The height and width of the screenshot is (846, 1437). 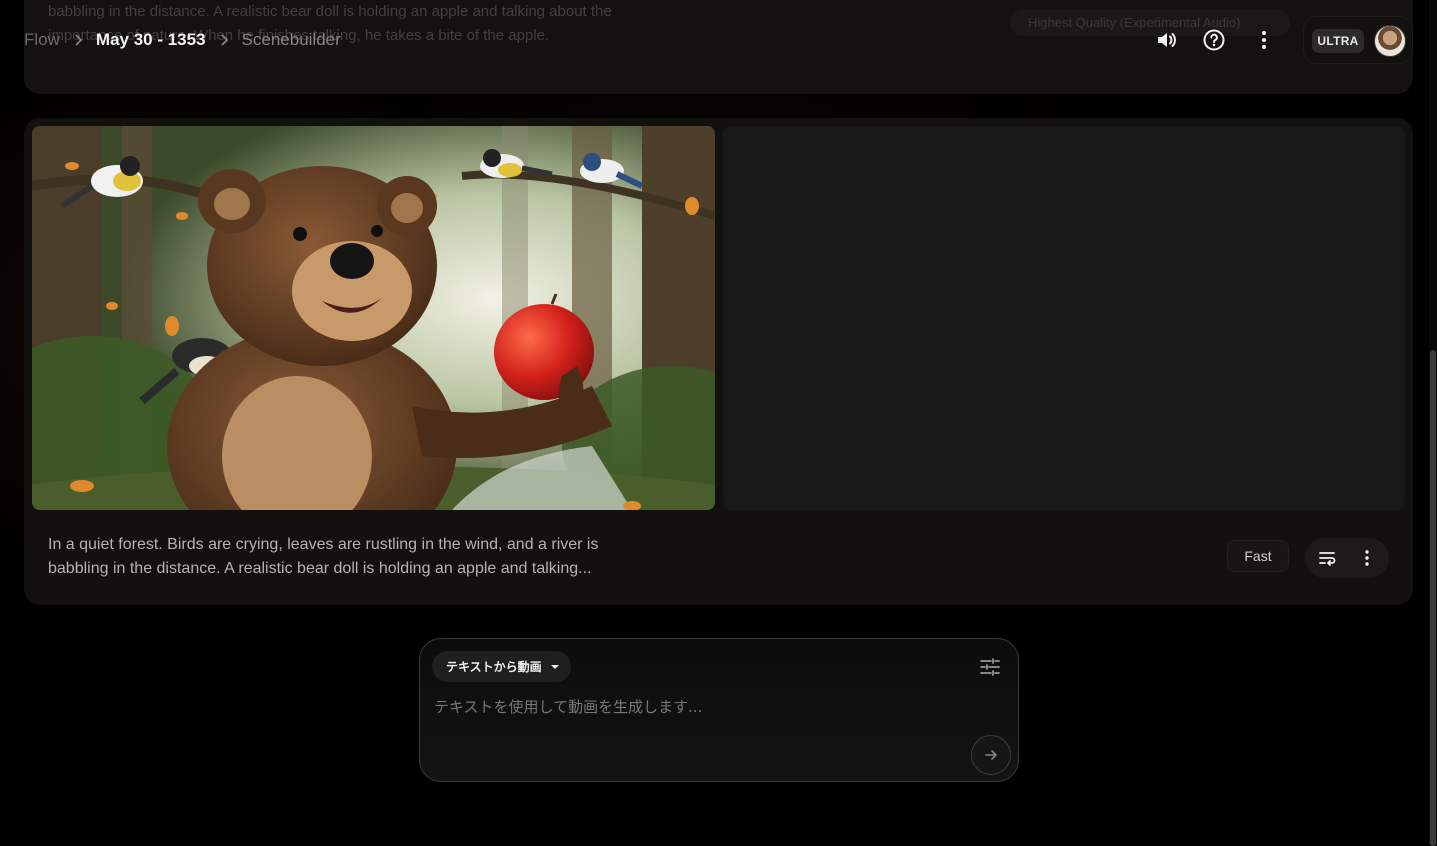 I want to click on top-header: Flow May 30 - 1353 Scenebuilder ULTRA, so click(x=718, y=40).